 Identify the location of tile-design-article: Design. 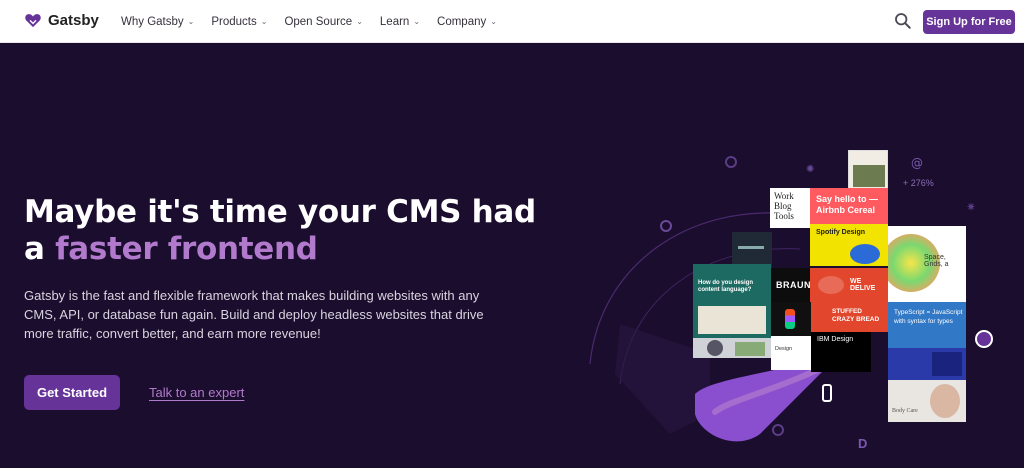
(791, 353).